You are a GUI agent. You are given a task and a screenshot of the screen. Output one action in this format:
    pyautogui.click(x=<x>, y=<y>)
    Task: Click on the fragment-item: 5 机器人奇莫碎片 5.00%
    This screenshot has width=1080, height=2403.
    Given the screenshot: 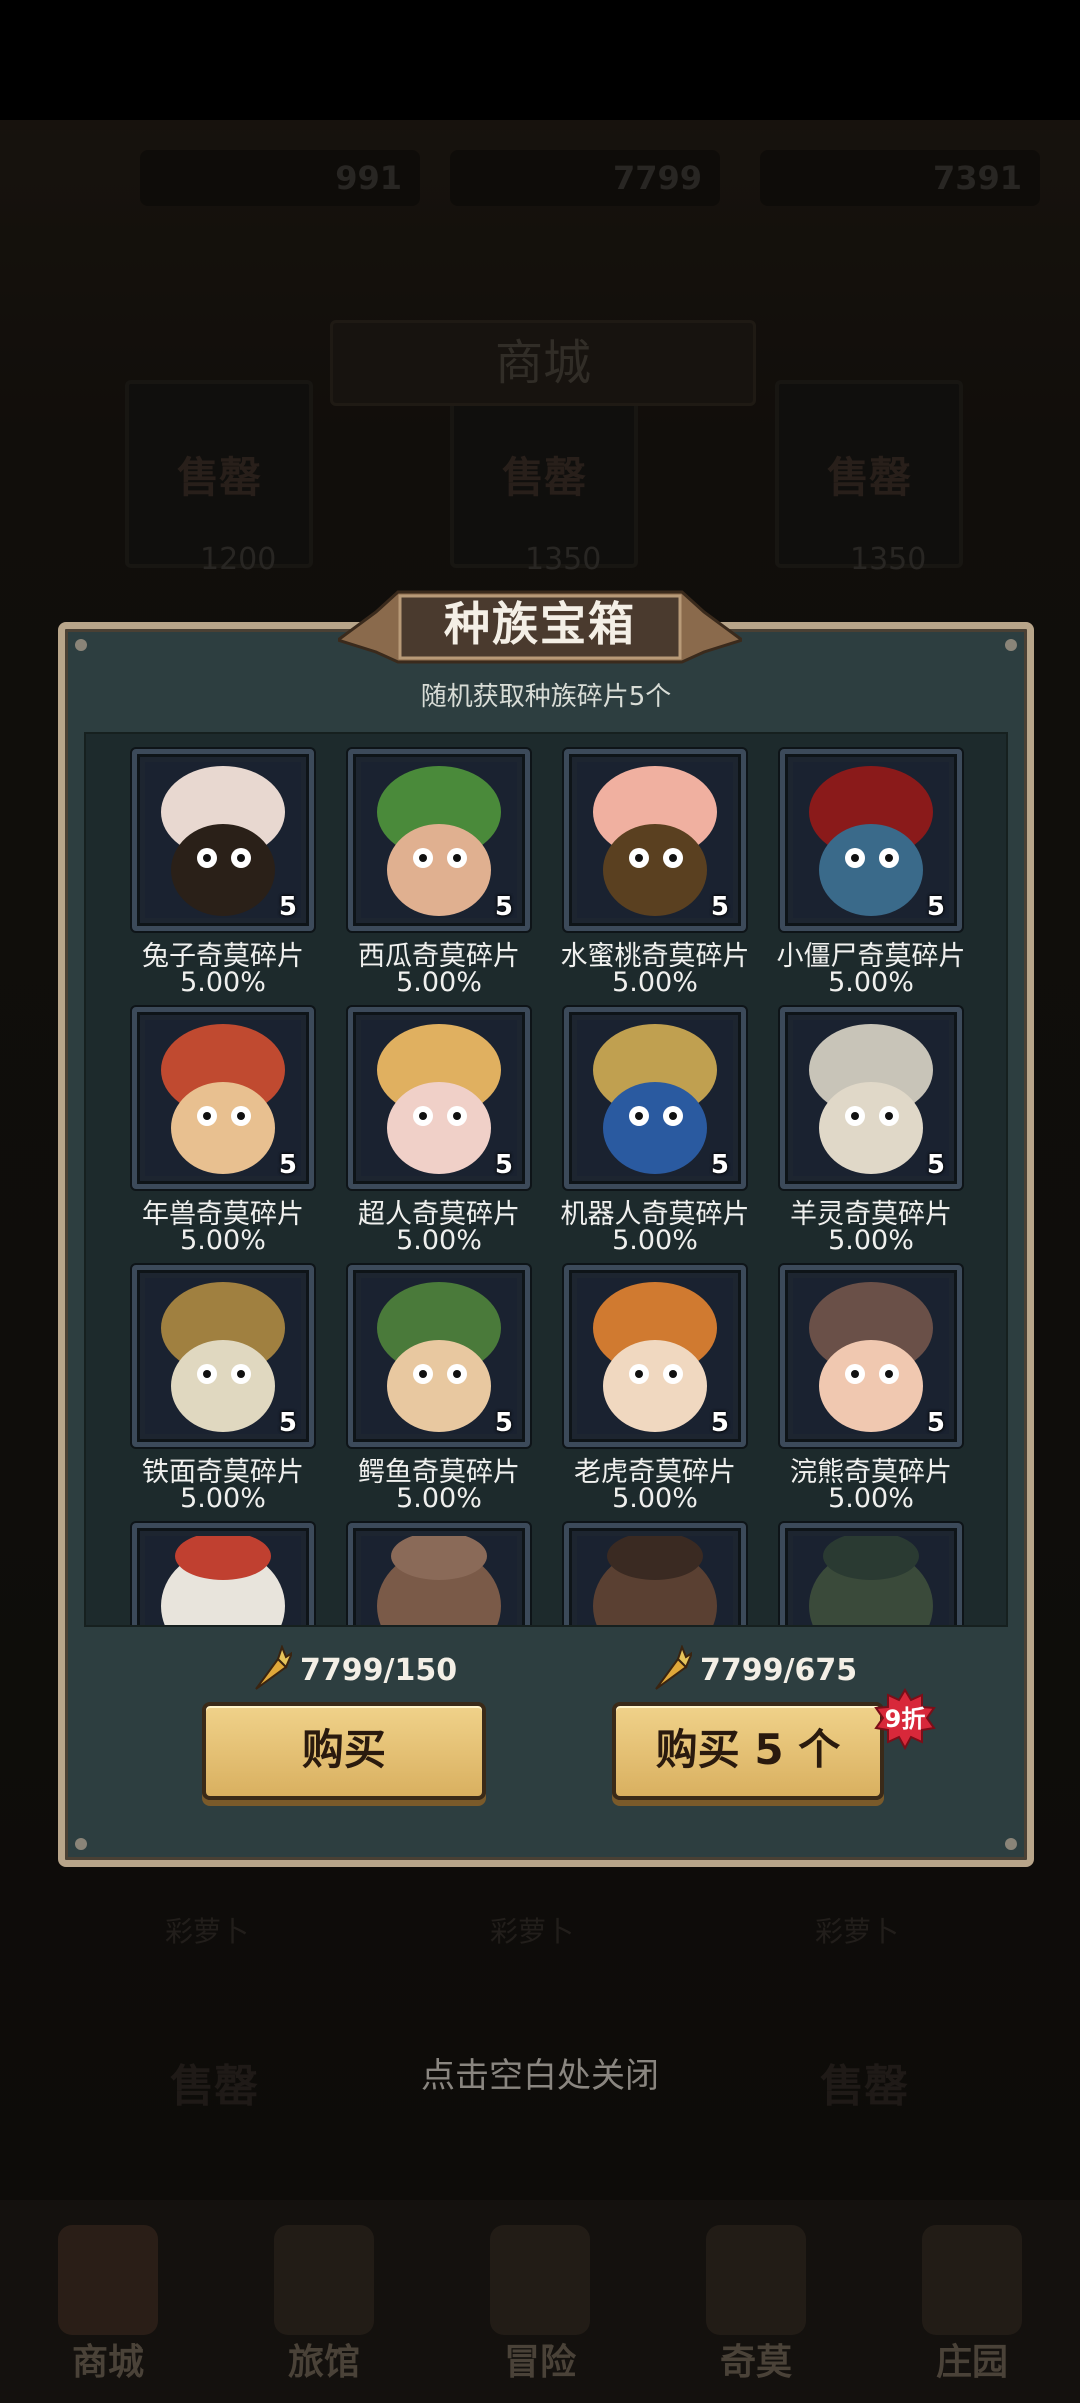 What is the action you would take?
    pyautogui.click(x=655, y=1134)
    